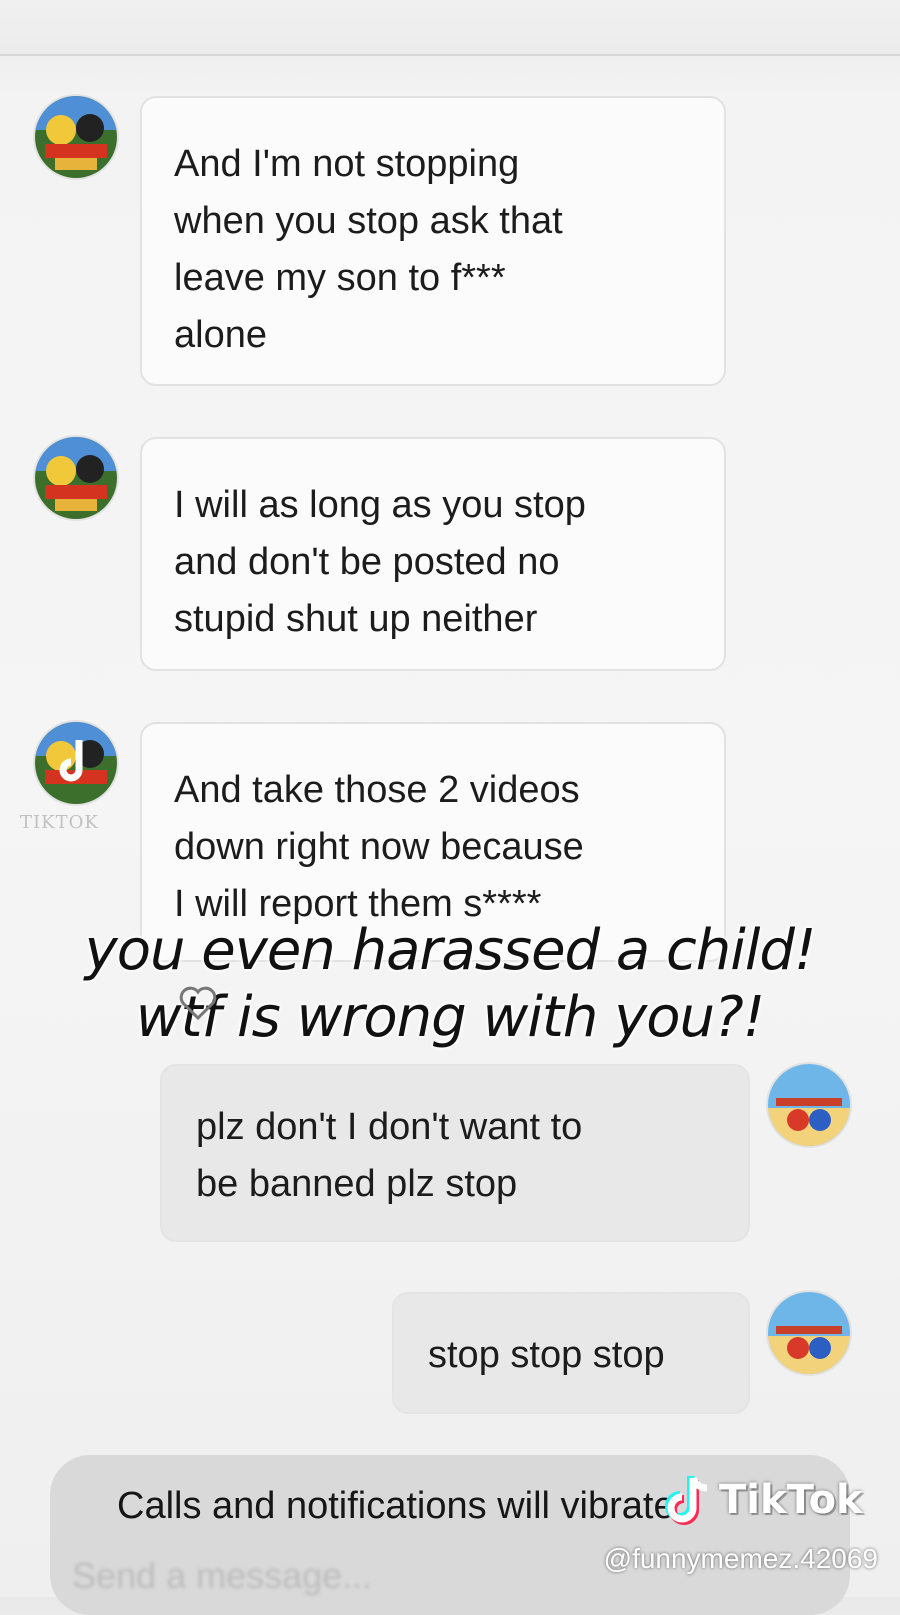 Image resolution: width=900 pixels, height=1615 pixels. What do you see at coordinates (220, 335) in the screenshot?
I see `message-line: alone` at bounding box center [220, 335].